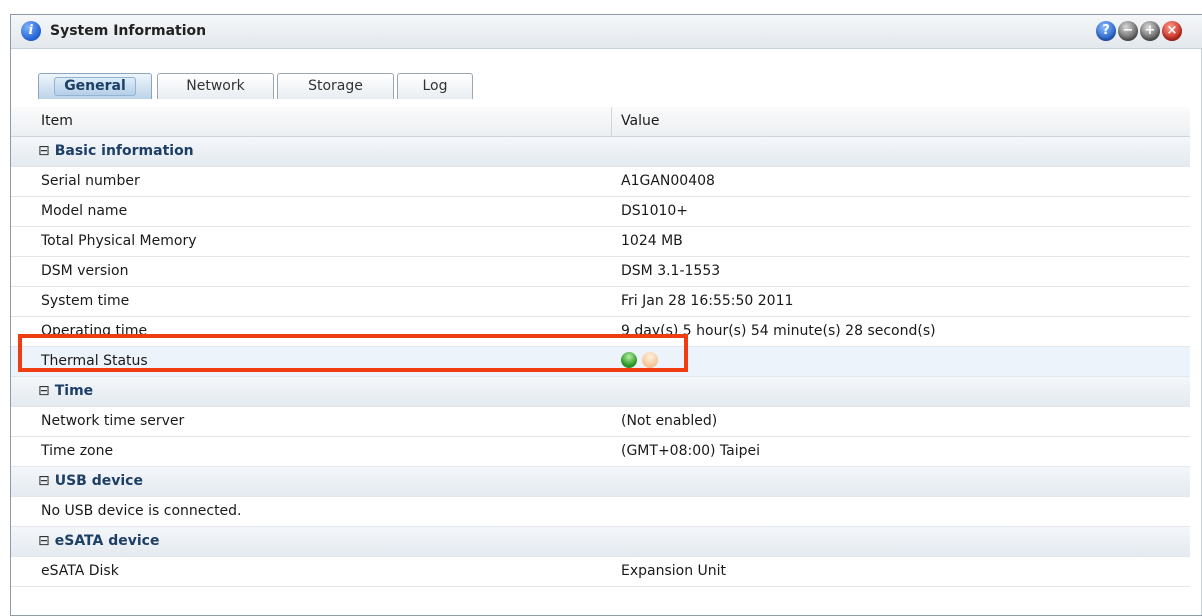 This screenshot has width=1202, height=616. What do you see at coordinates (1106, 31) in the screenshot?
I see `help-icon: ?` at bounding box center [1106, 31].